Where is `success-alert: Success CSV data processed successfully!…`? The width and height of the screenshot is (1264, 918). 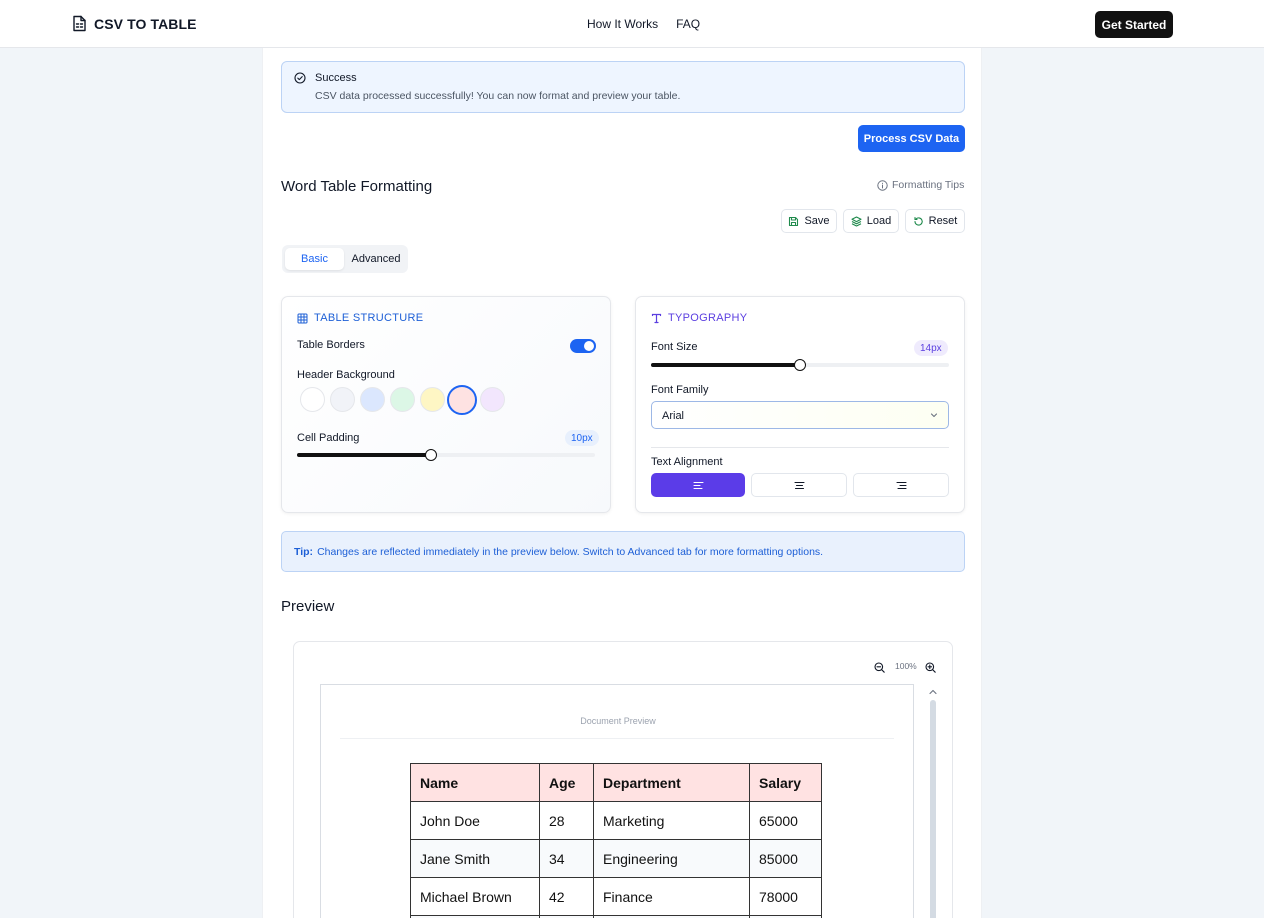 success-alert: Success CSV data processed successfully!… is located at coordinates (623, 87).